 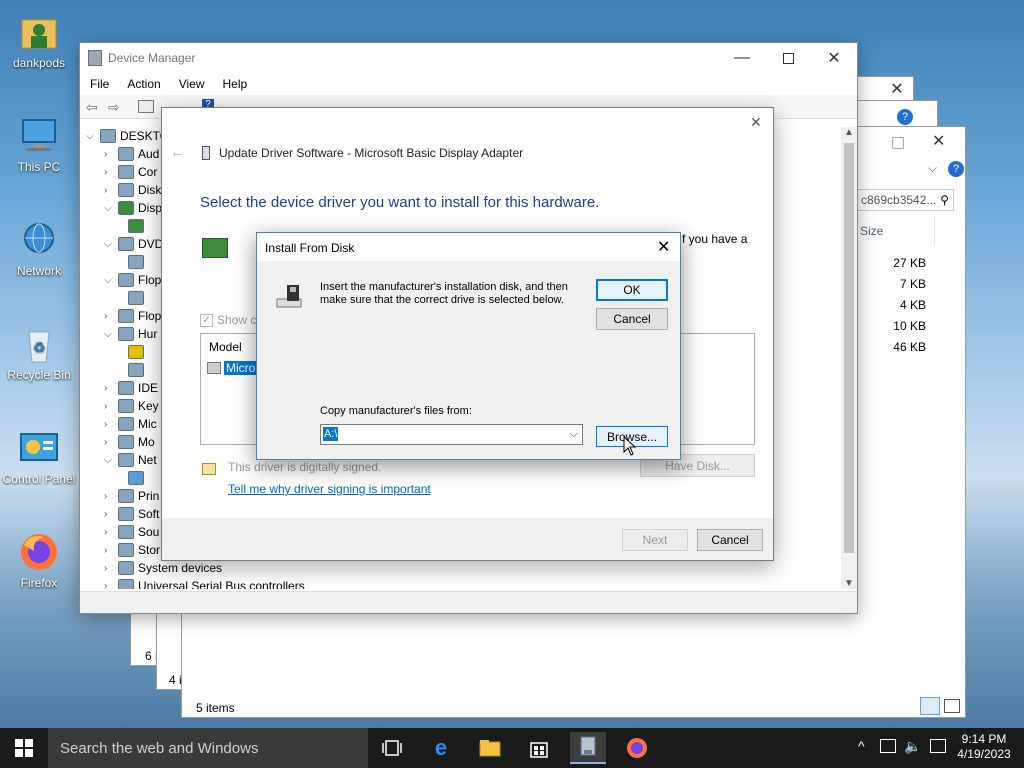 I want to click on menu-file: File, so click(x=99, y=84).